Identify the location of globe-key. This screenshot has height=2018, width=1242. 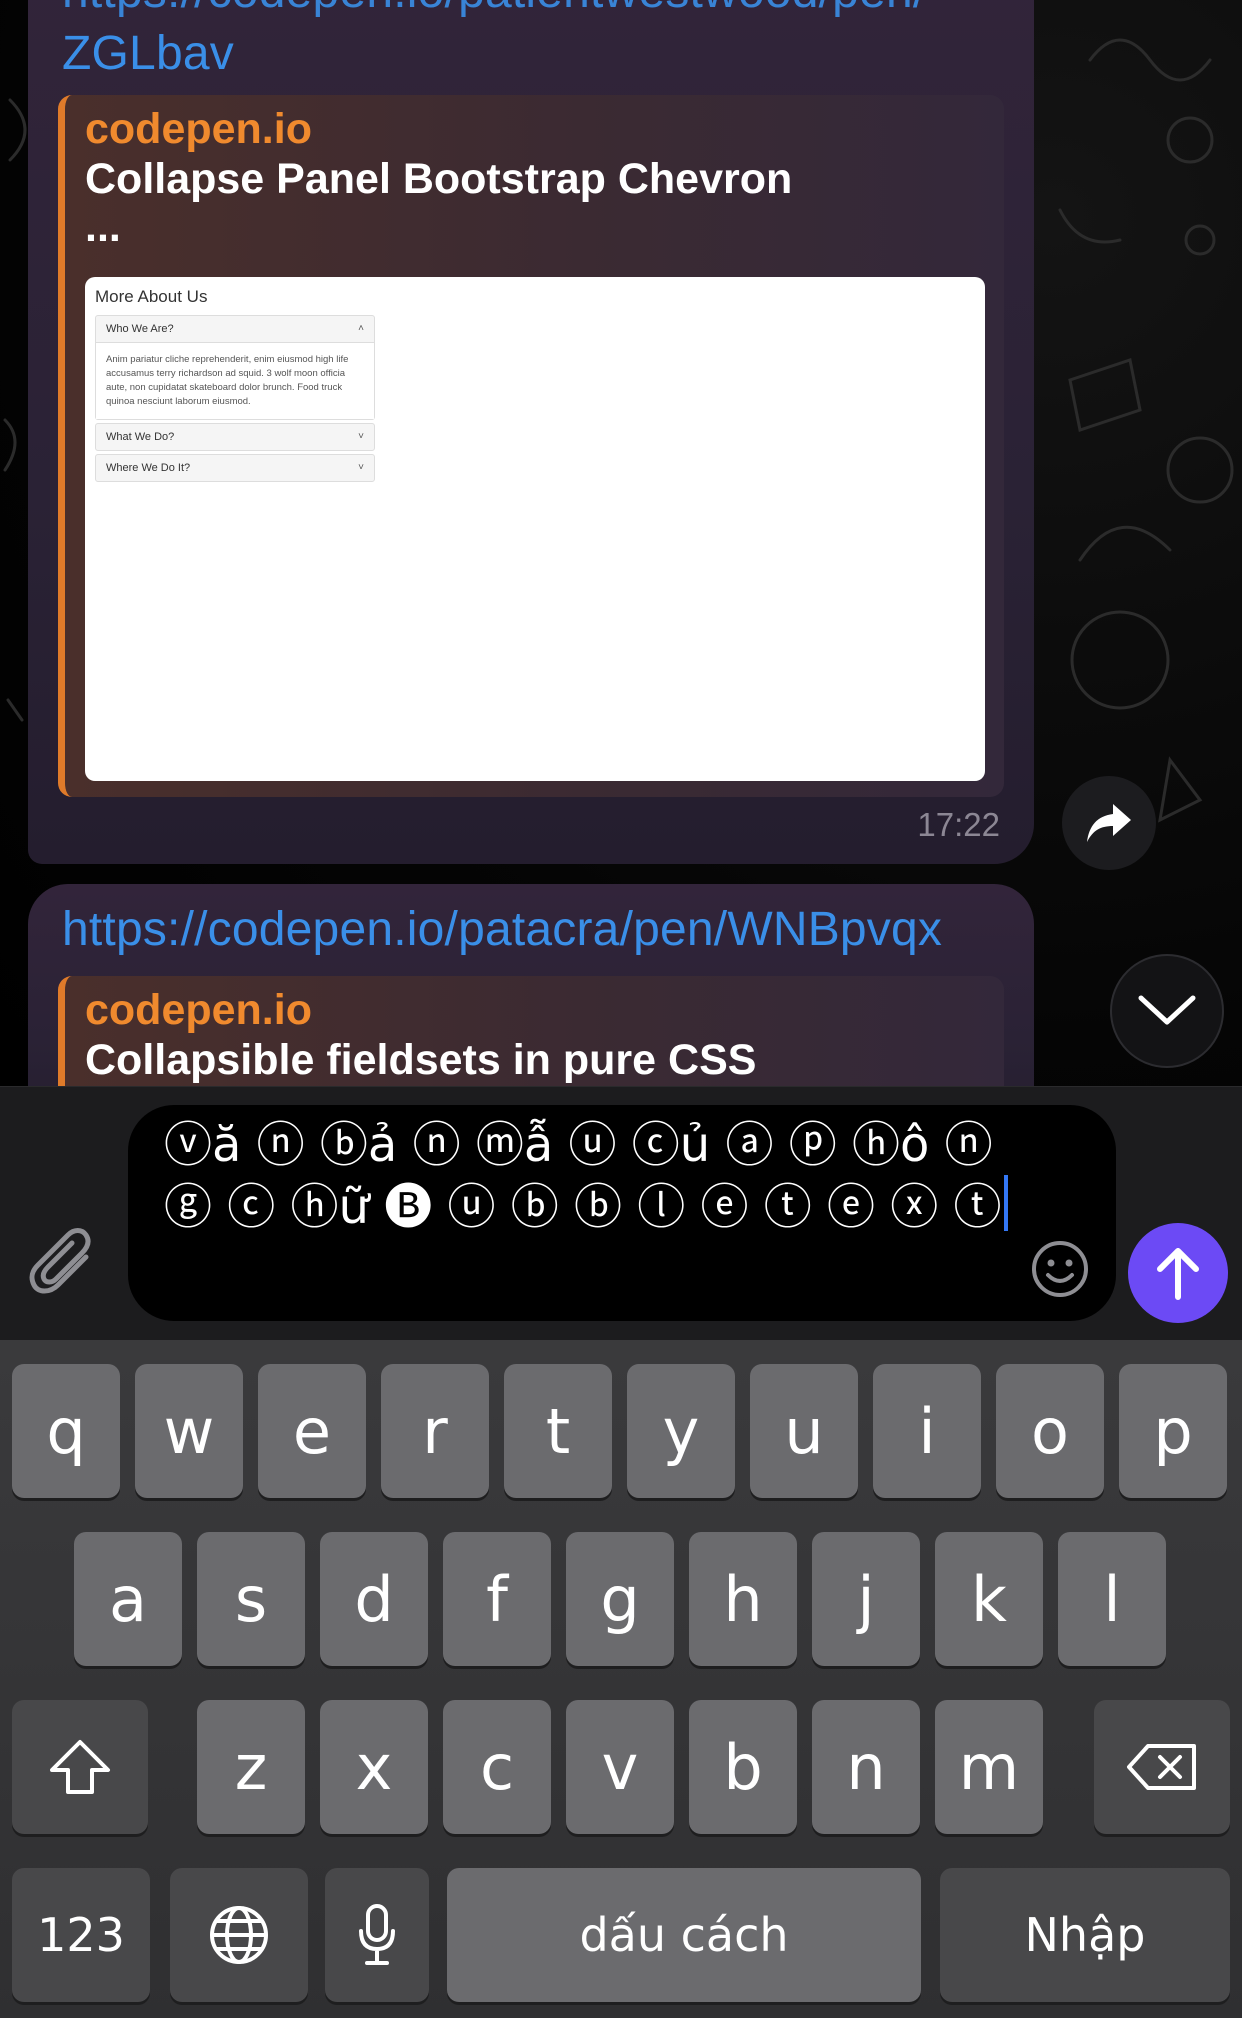
(239, 1935).